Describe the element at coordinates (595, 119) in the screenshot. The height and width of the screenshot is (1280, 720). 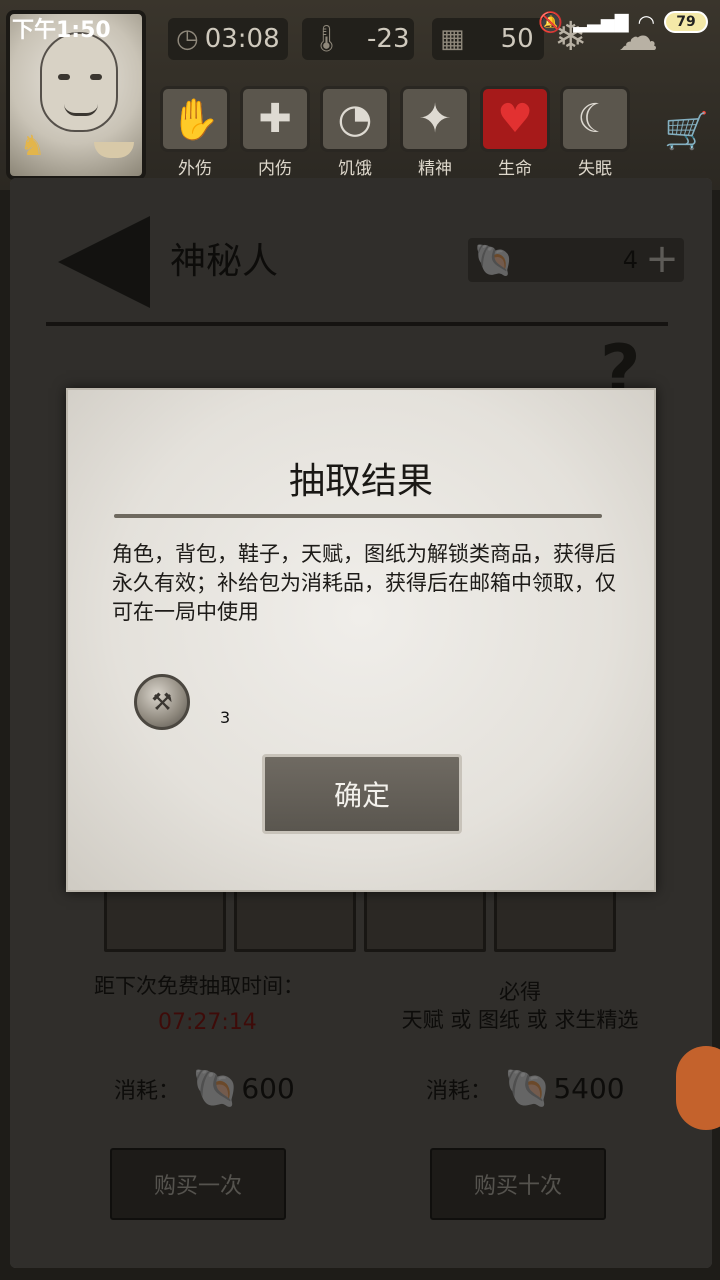
I see `moon-star-icon: ☾` at that location.